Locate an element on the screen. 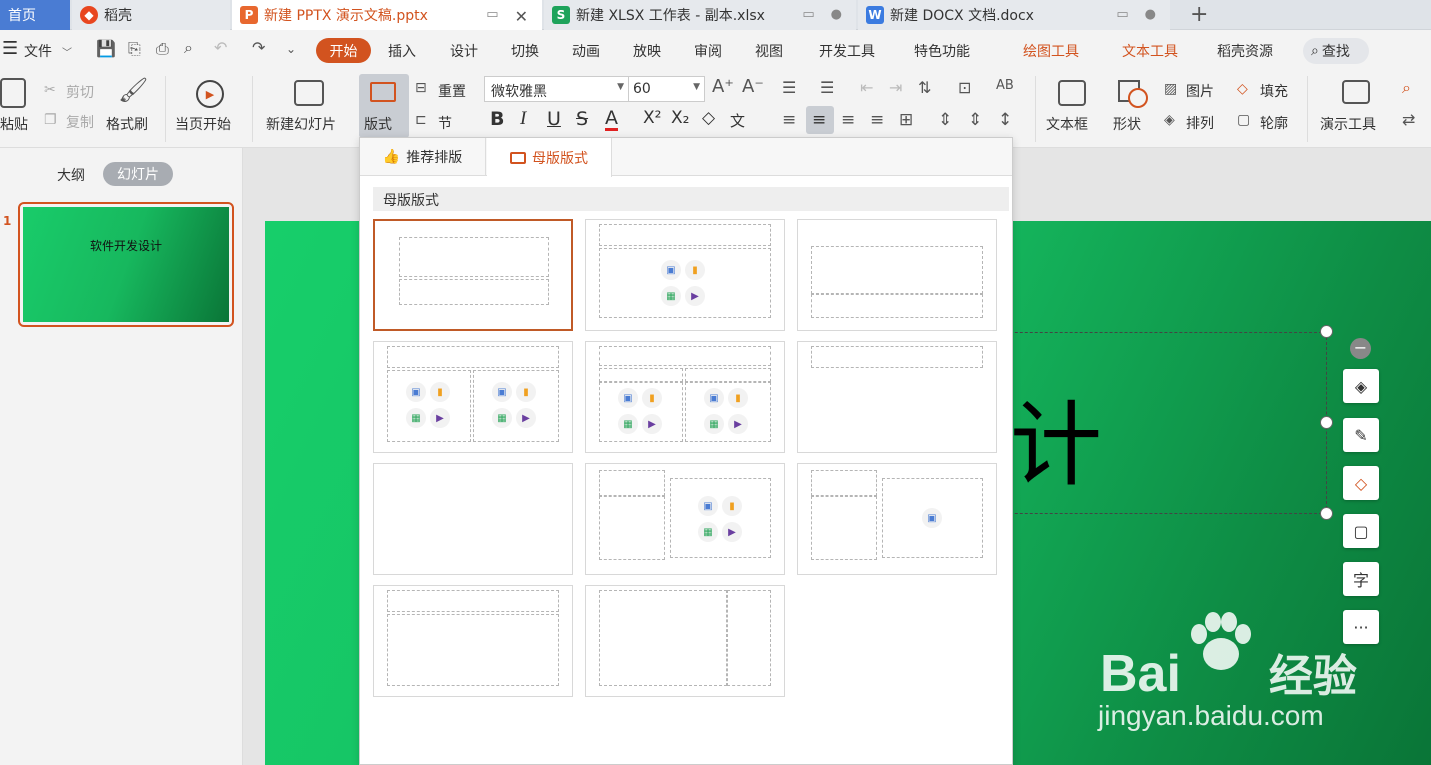  new-slide-button: 新建幻灯片 is located at coordinates (301, 124).